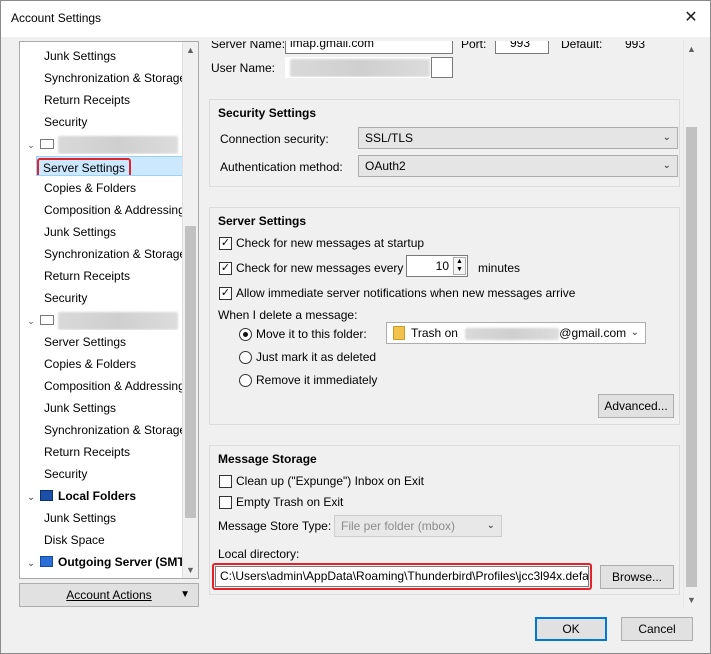  What do you see at coordinates (389, 138) in the screenshot?
I see `connection-security-value: SSL/TLS` at bounding box center [389, 138].